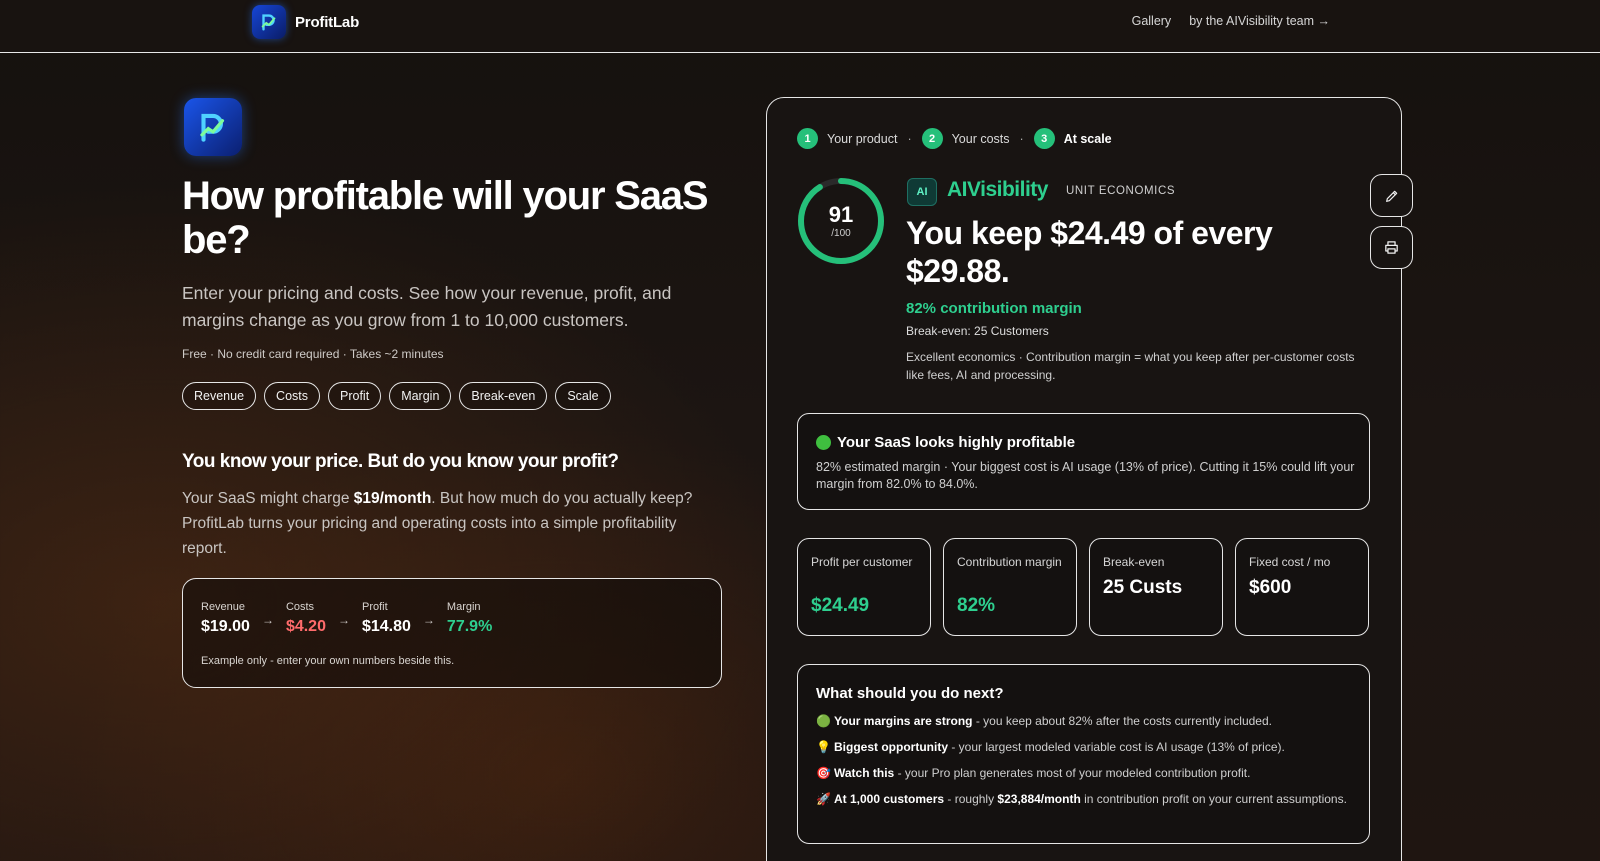 This screenshot has height=861, width=1600. I want to click on rocket-icon: 🚀, so click(823, 799).